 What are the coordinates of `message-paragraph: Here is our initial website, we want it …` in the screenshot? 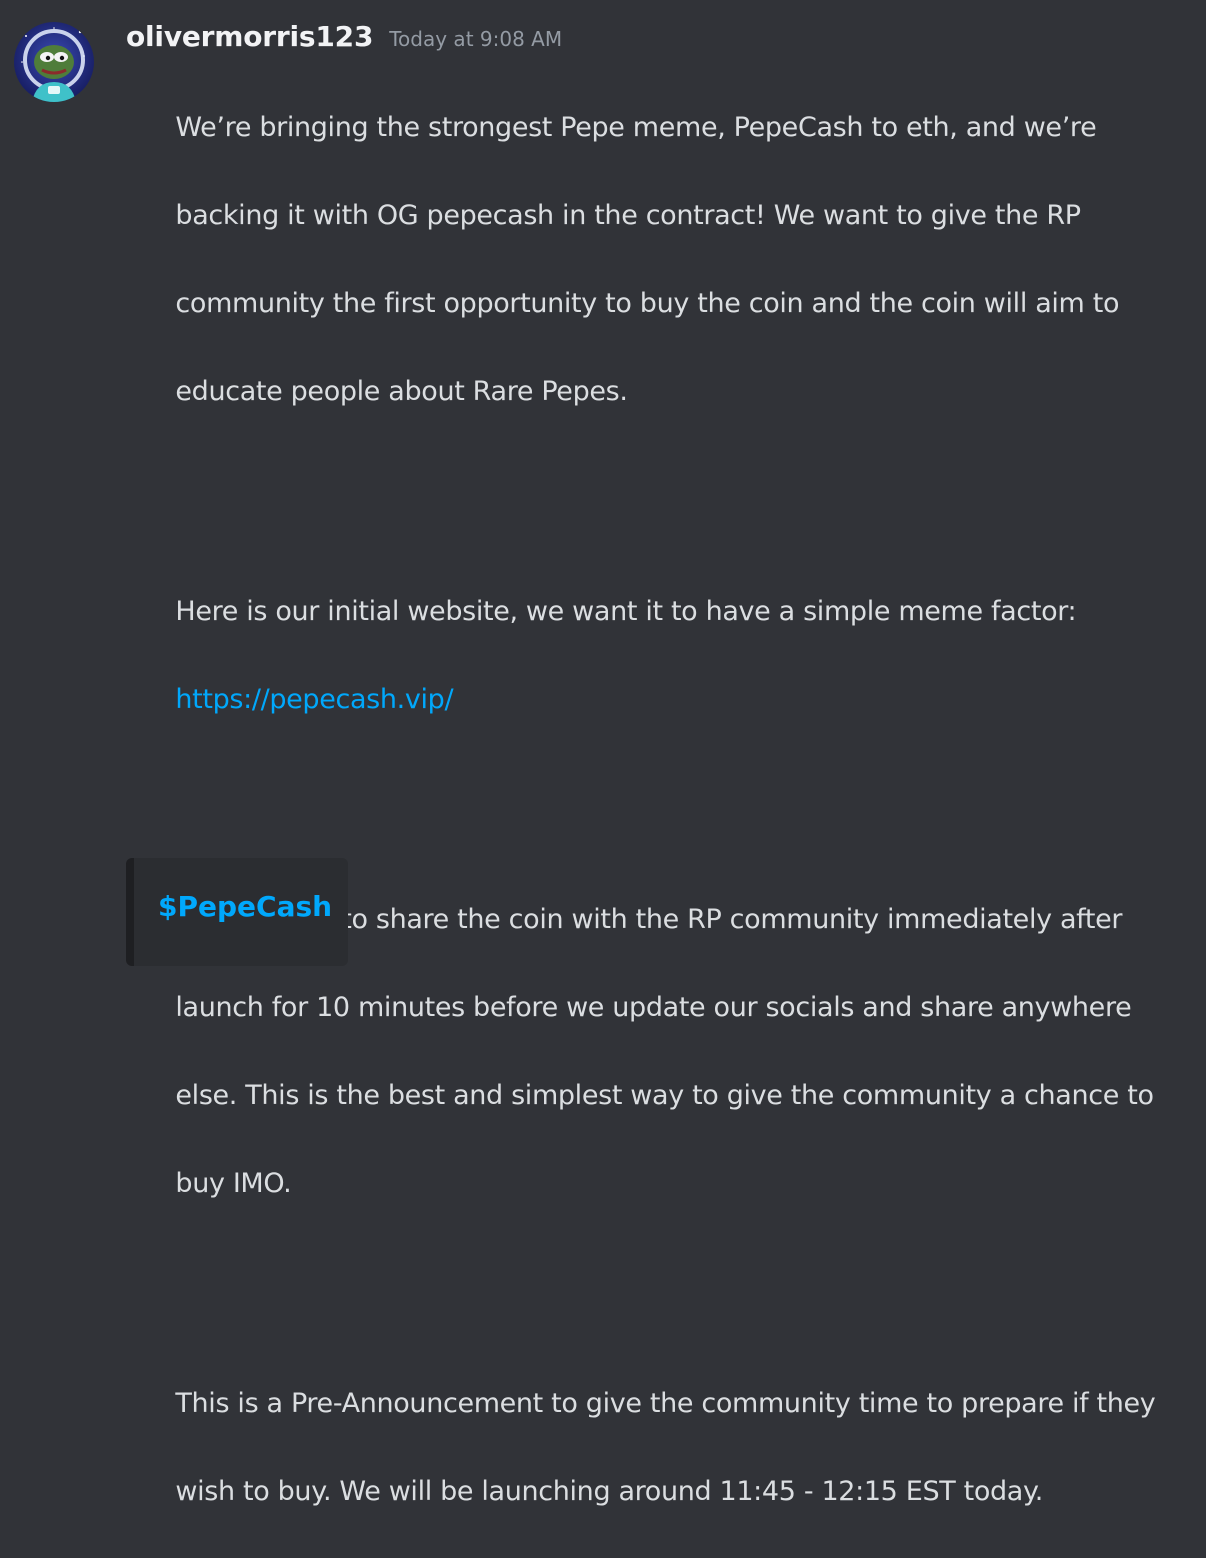 It's located at (646, 656).